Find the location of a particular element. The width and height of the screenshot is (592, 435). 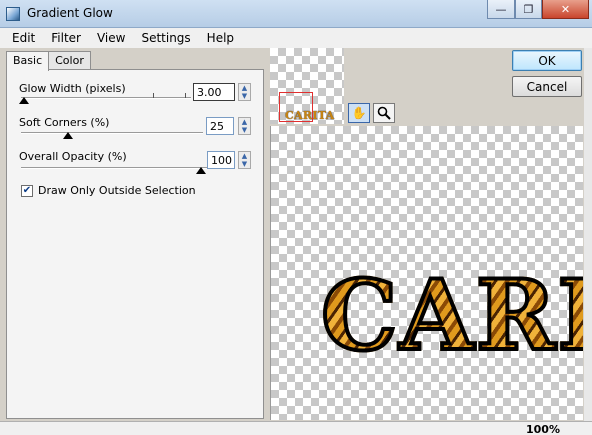

preview-text: CARI is located at coordinates (451, 316).